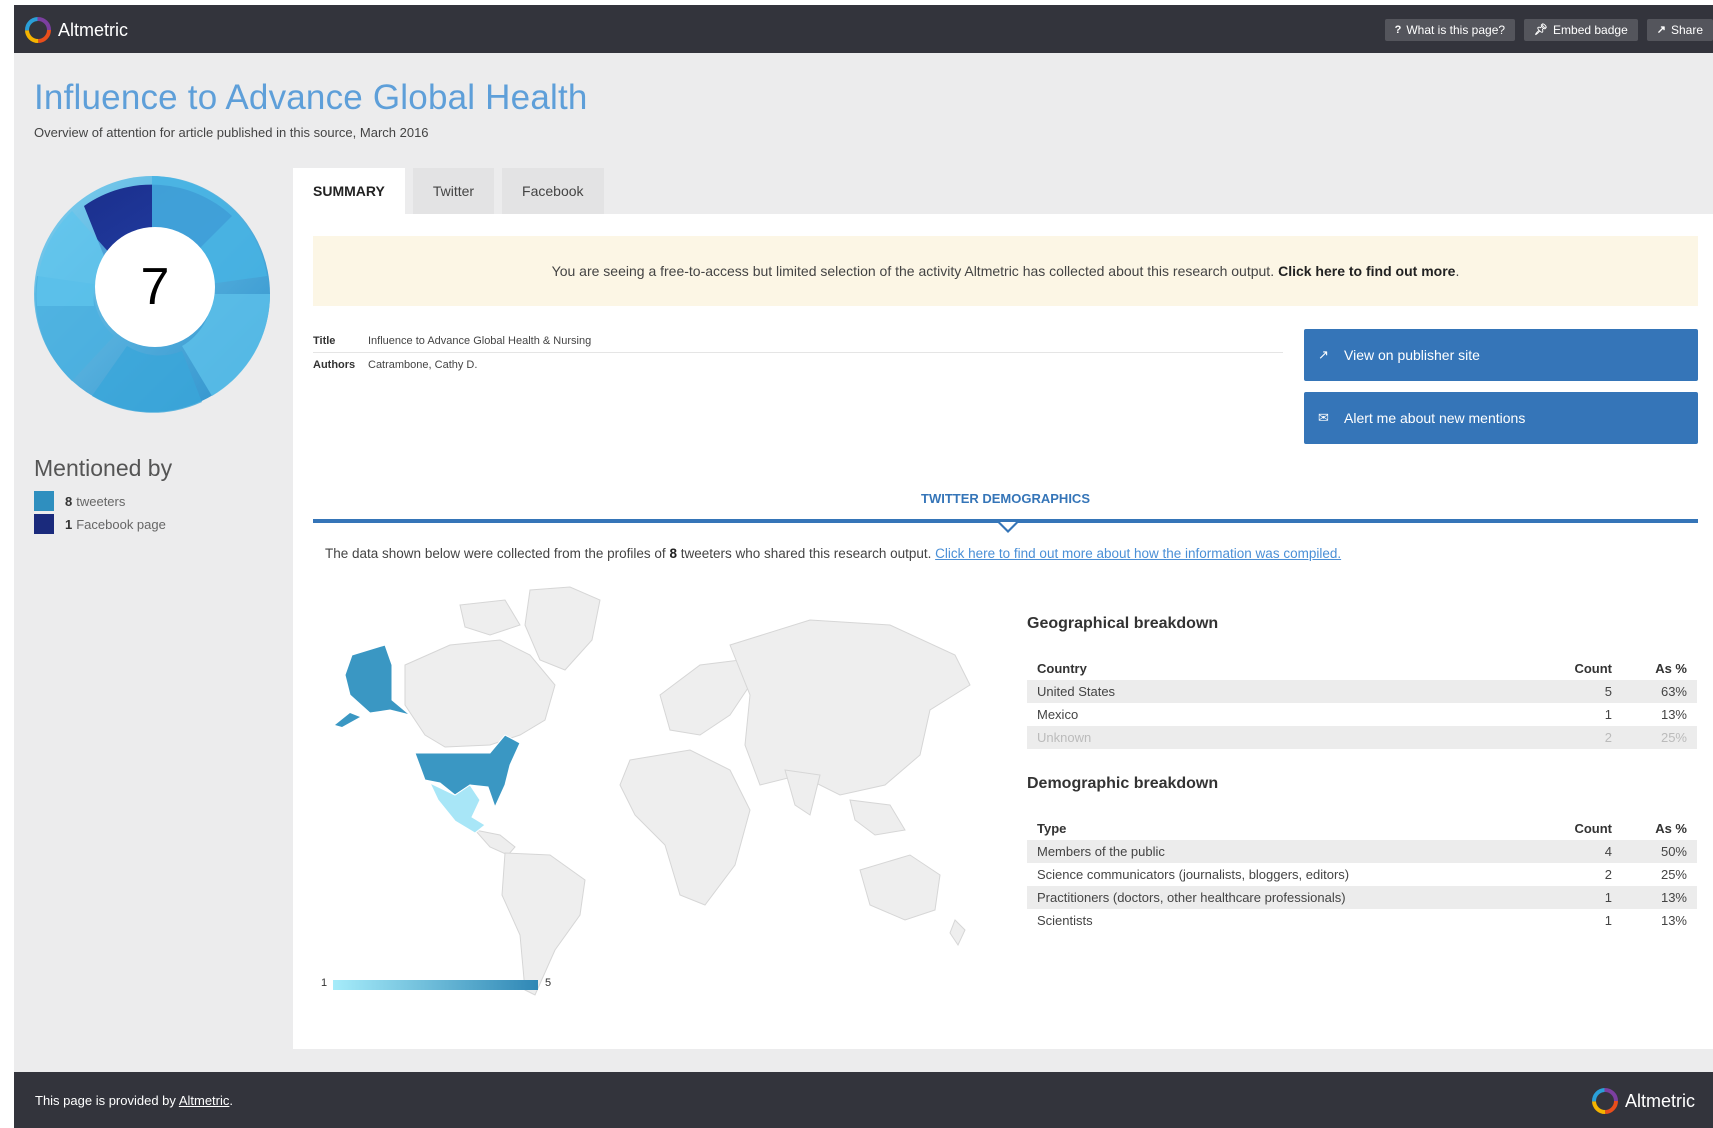 The width and height of the screenshot is (1713, 1128). Describe the element at coordinates (435, 985) in the screenshot. I see `map-color-legend` at that location.